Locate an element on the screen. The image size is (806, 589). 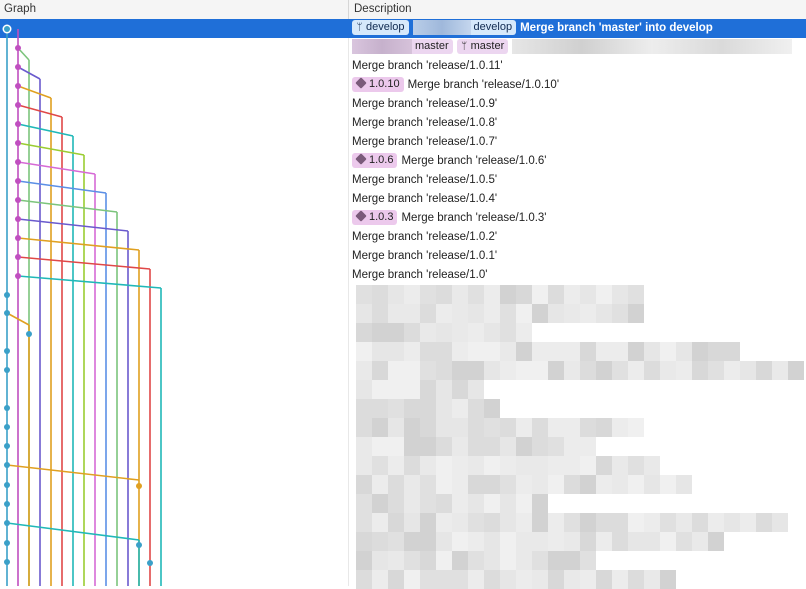
commit-row: Merge branch 'release/1.0.7' is located at coordinates (424, 142).